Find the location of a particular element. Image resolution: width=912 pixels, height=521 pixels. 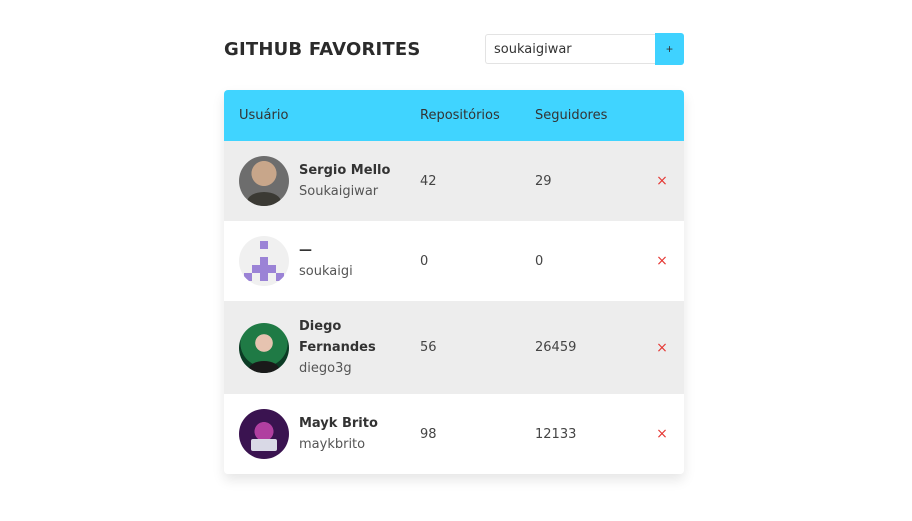

user-cell: Sergio Mello Soukaigiwar is located at coordinates (322, 181).